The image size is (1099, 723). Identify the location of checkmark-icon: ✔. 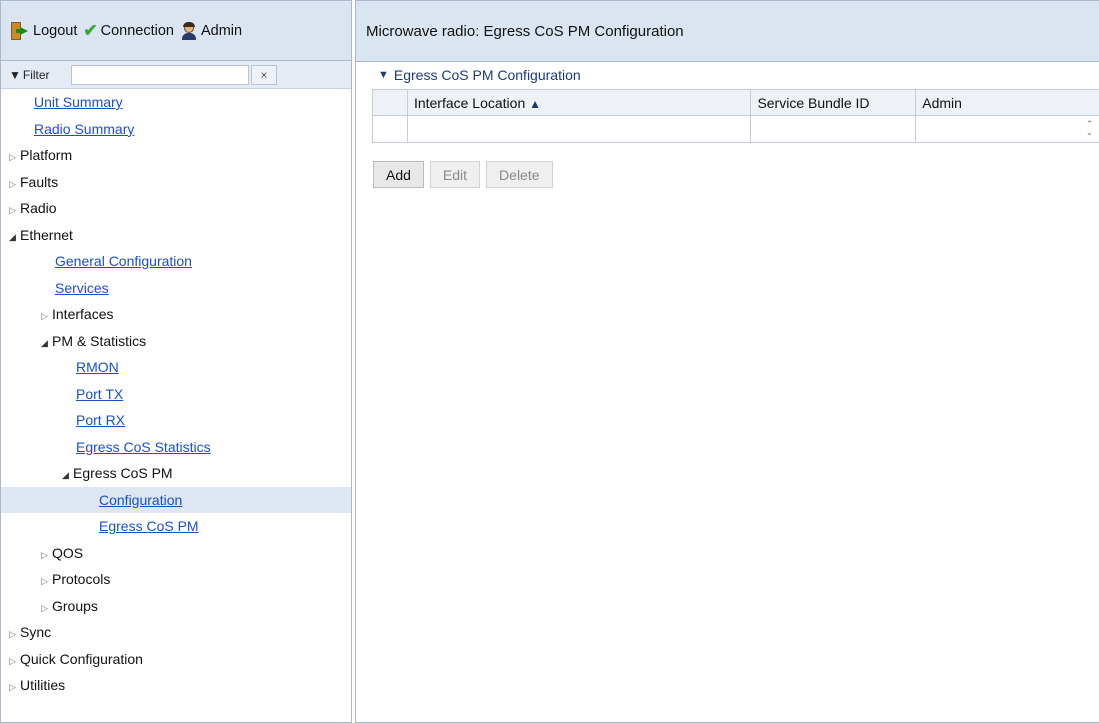
(90, 30).